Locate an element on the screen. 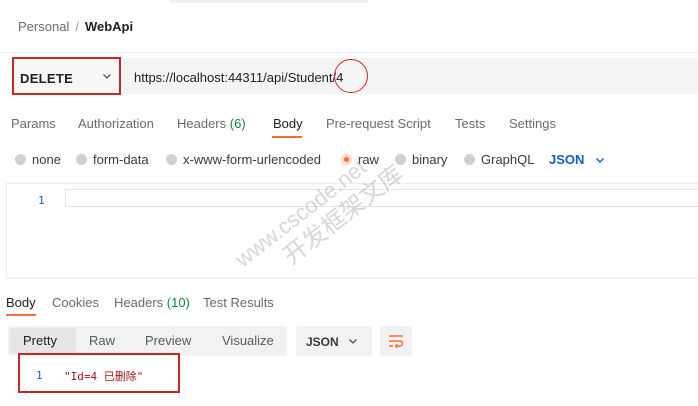 This screenshot has height=406, width=698. wrap-lines-icon is located at coordinates (396, 341).